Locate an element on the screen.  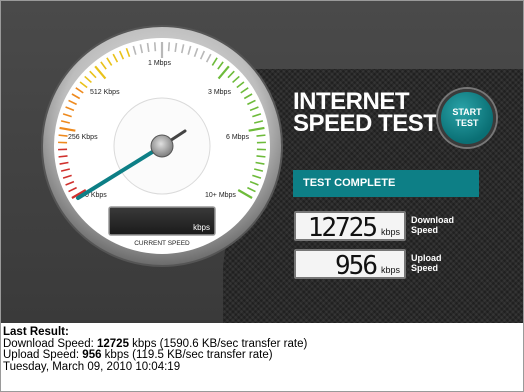
last-upload-value: 956 is located at coordinates (92, 355).